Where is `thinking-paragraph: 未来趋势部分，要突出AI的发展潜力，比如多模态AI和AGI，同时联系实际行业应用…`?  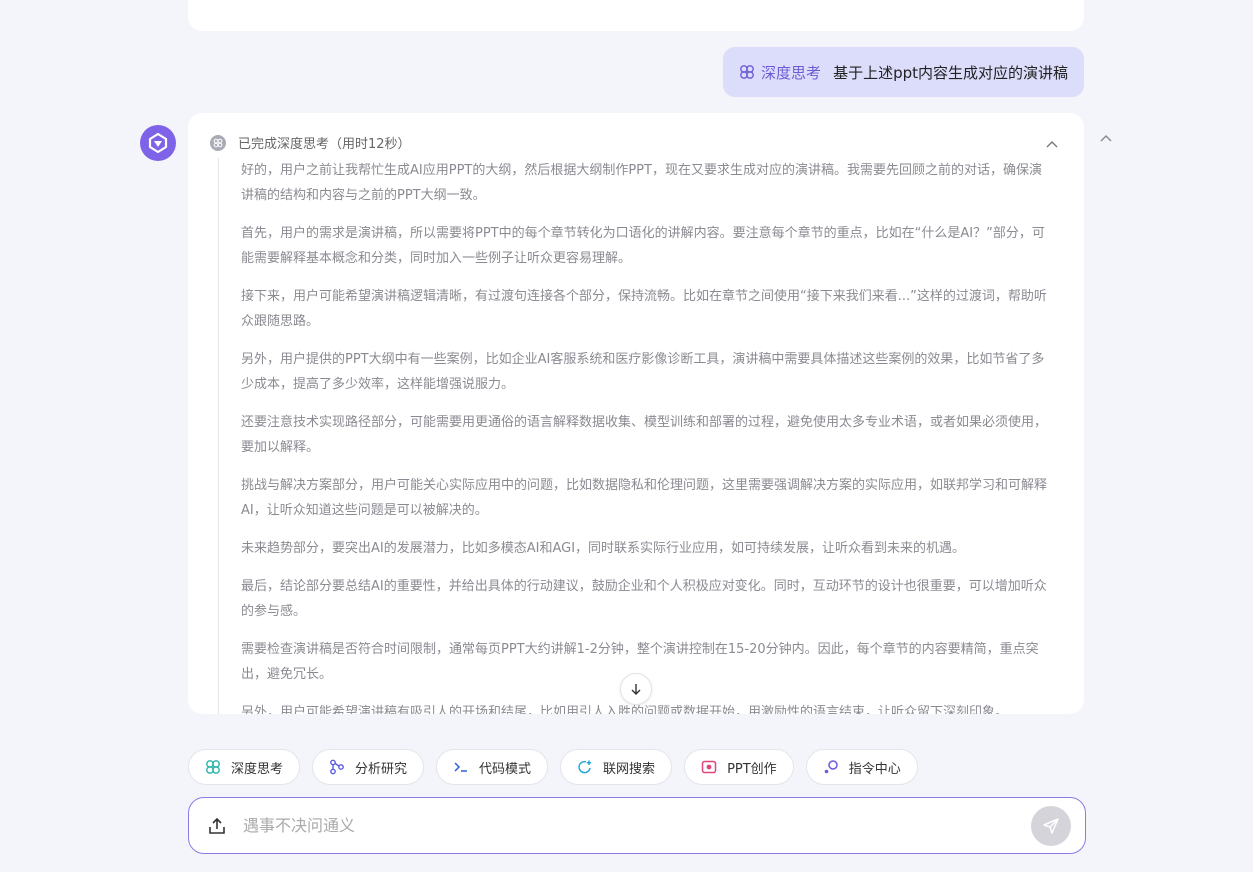
thinking-paragraph: 未来趋势部分，要突出AI的发展潜力，比如多模态AI和AGI，同时联系实际行业应用… is located at coordinates (647, 548).